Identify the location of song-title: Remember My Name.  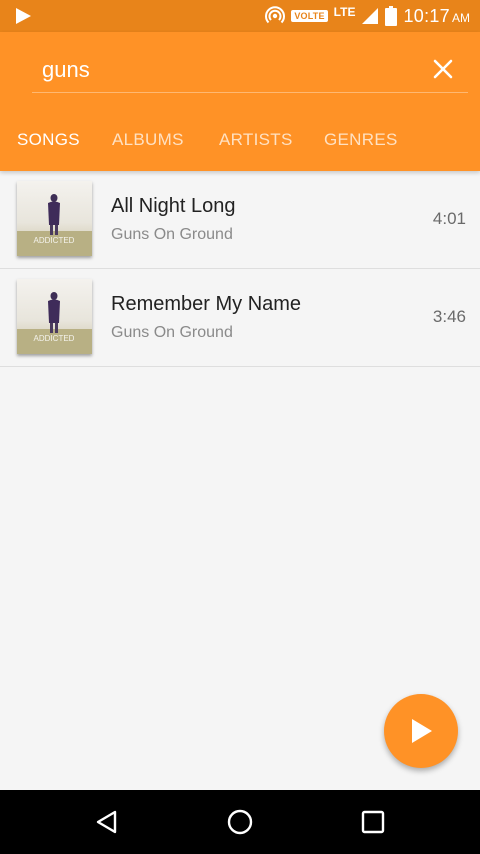
(206, 304).